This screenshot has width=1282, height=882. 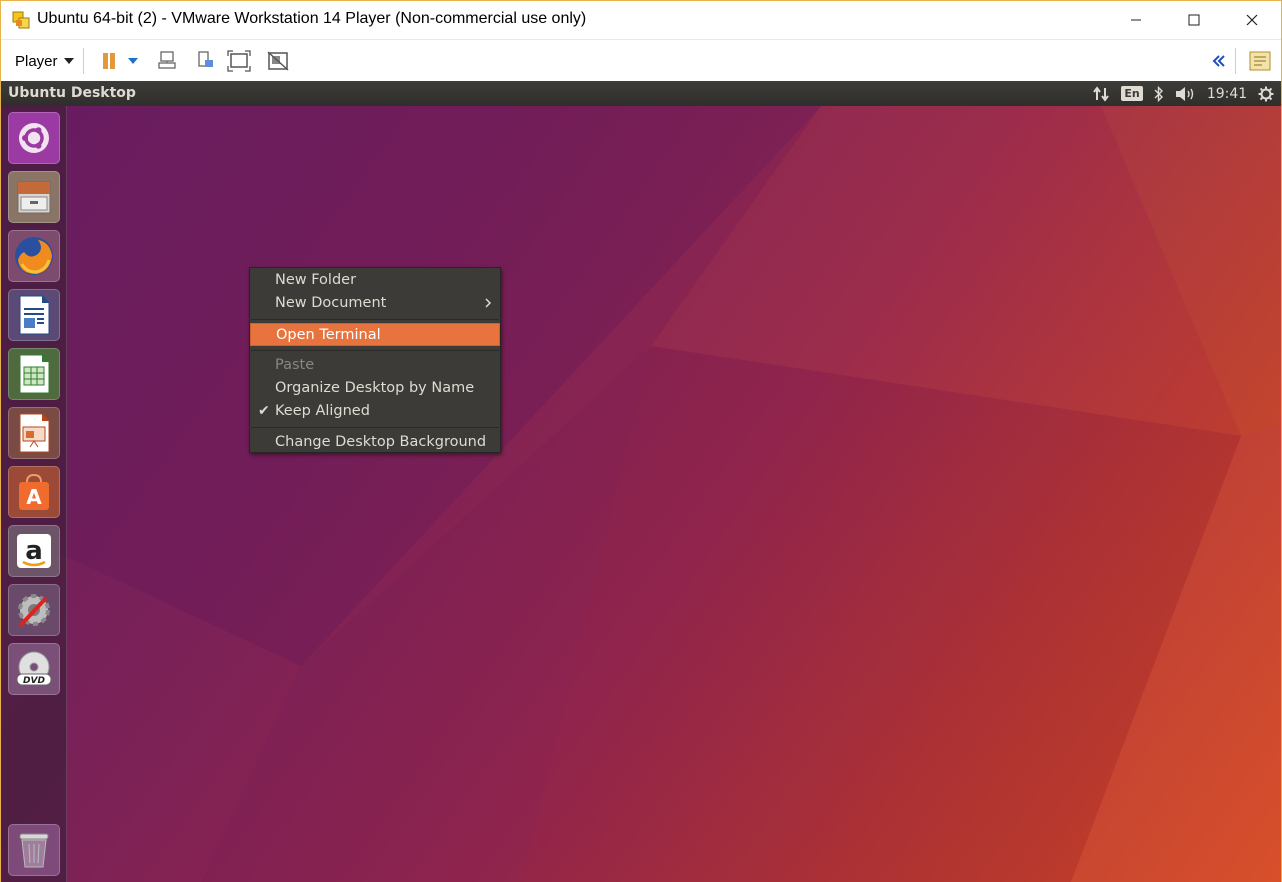 I want to click on ubuntu-logo-icon, so click(x=34, y=138).